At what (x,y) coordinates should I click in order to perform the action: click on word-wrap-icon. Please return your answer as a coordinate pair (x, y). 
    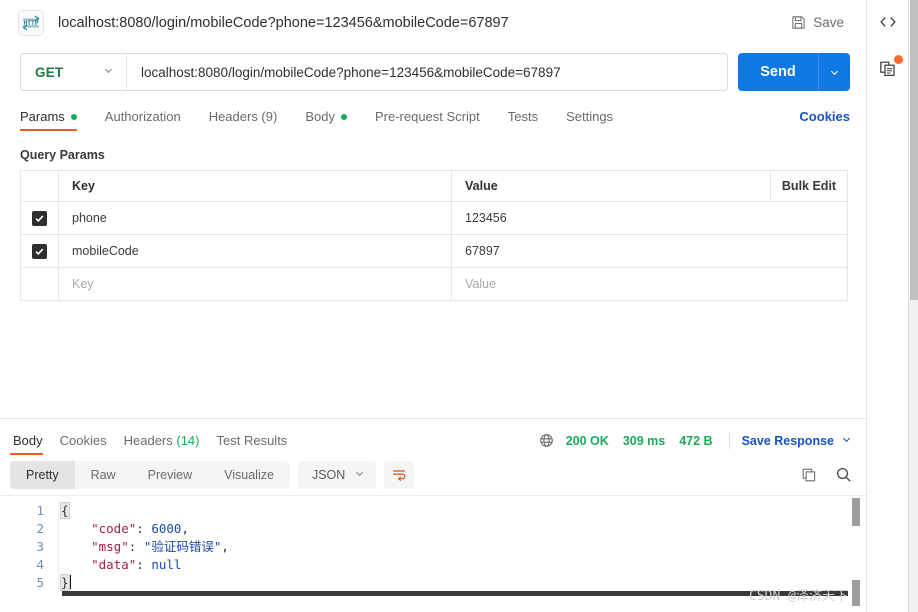
    Looking at the image, I should click on (399, 474).